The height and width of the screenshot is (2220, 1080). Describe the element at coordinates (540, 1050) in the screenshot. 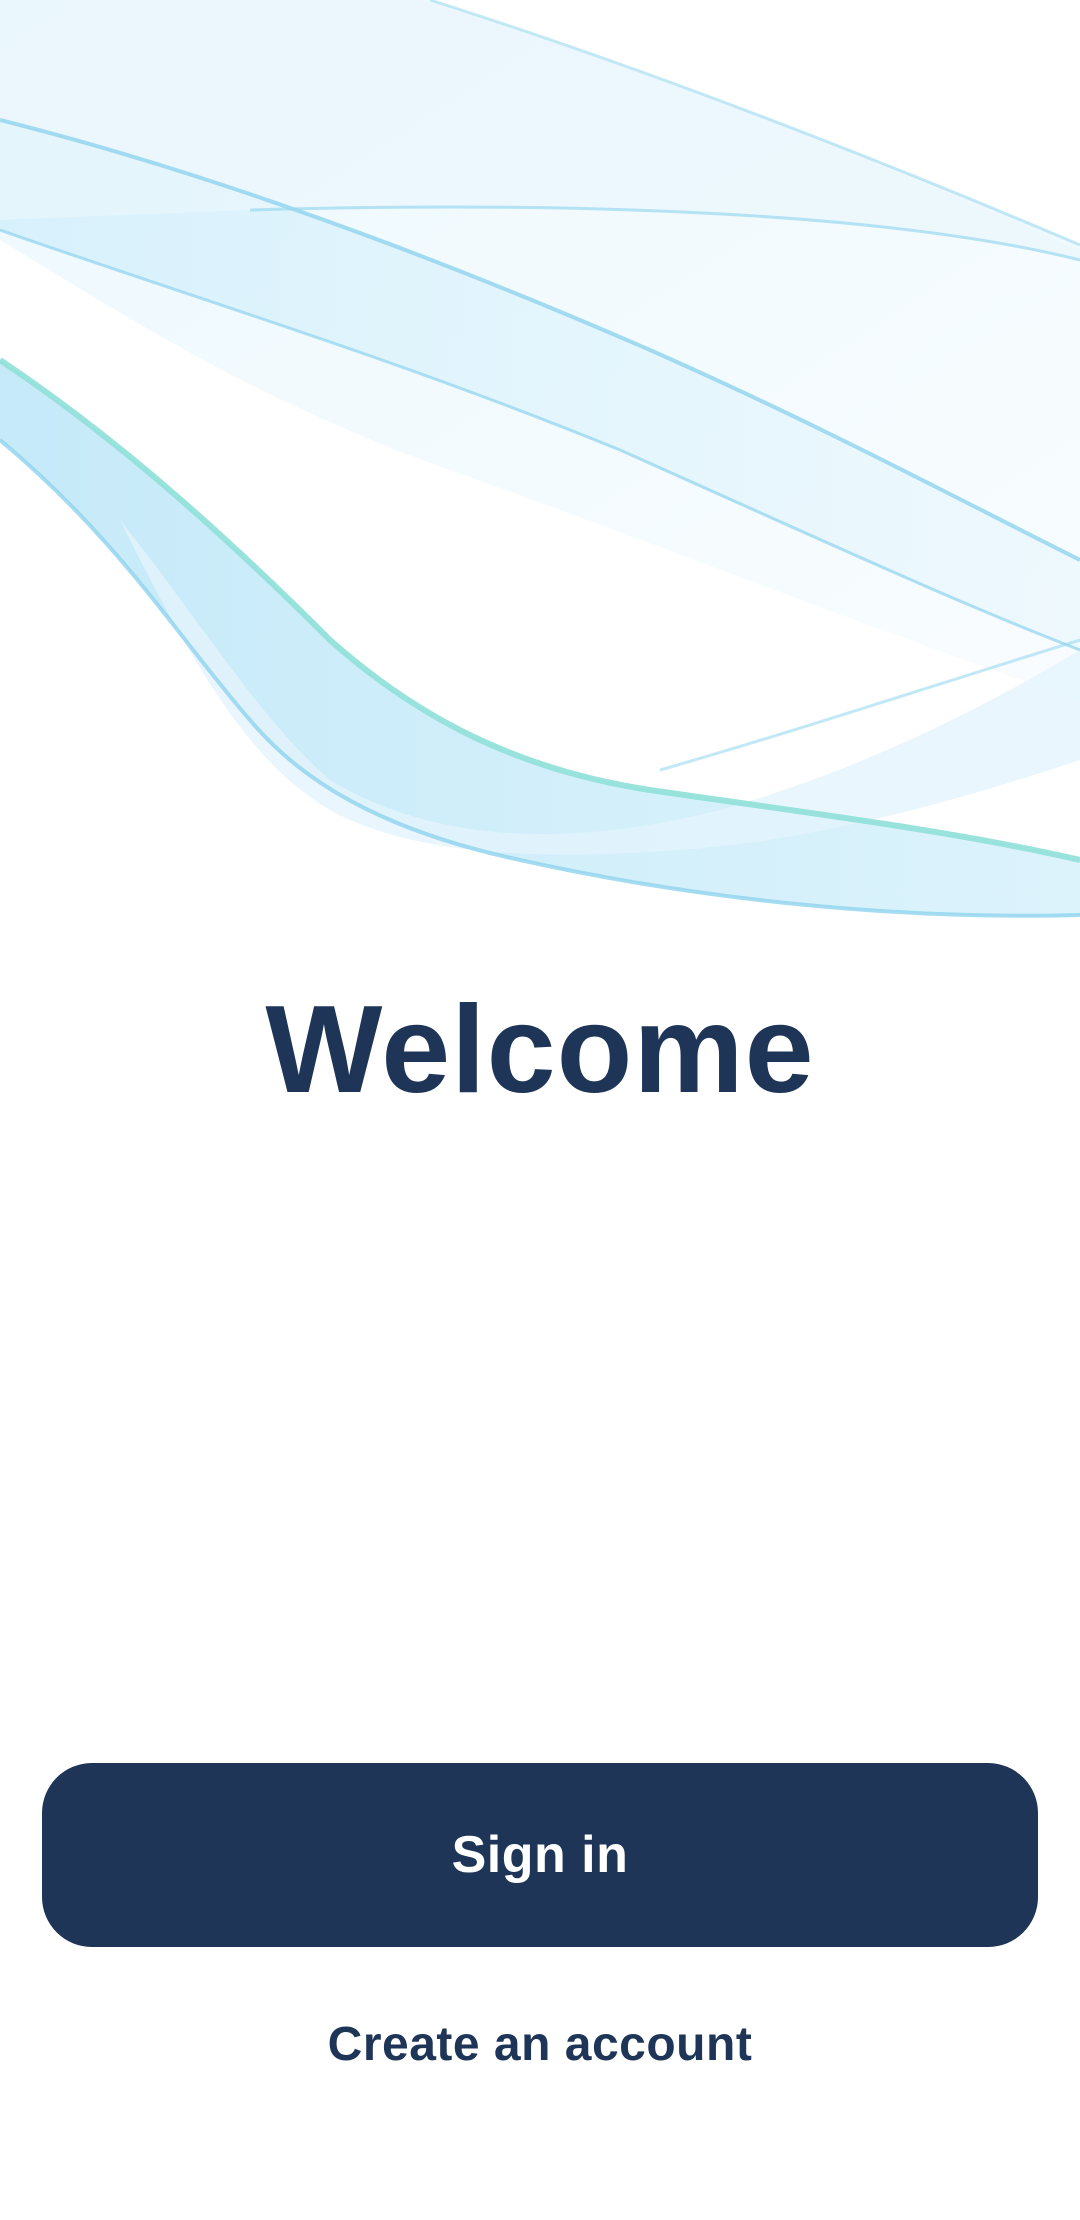

I see `welcome-title: Welcome` at that location.